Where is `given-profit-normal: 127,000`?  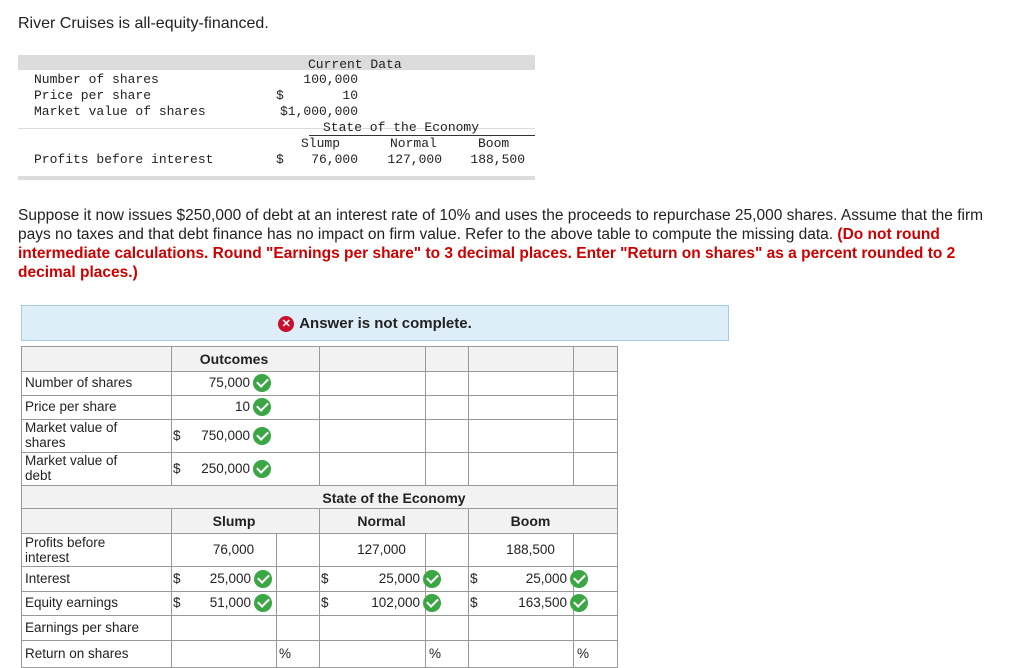
given-profit-normal: 127,000 is located at coordinates (414, 159).